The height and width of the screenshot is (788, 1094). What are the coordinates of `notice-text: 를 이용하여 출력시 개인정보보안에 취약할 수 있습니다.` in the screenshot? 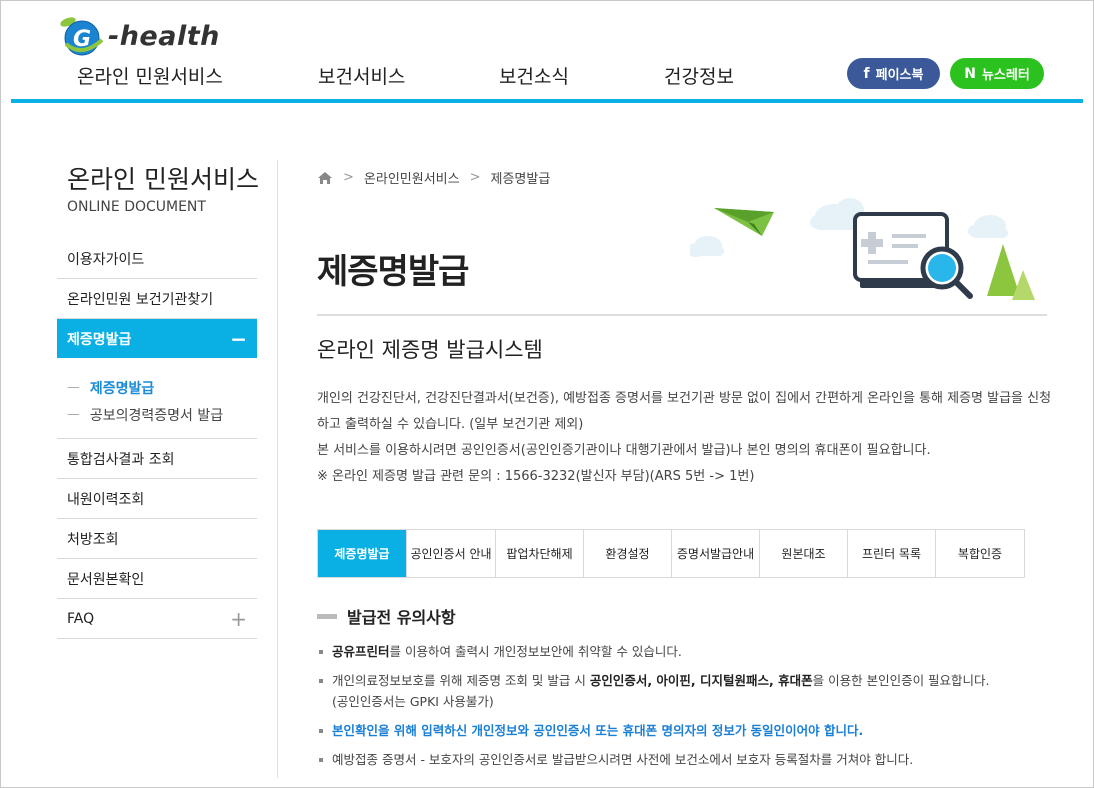 It's located at (535, 651).